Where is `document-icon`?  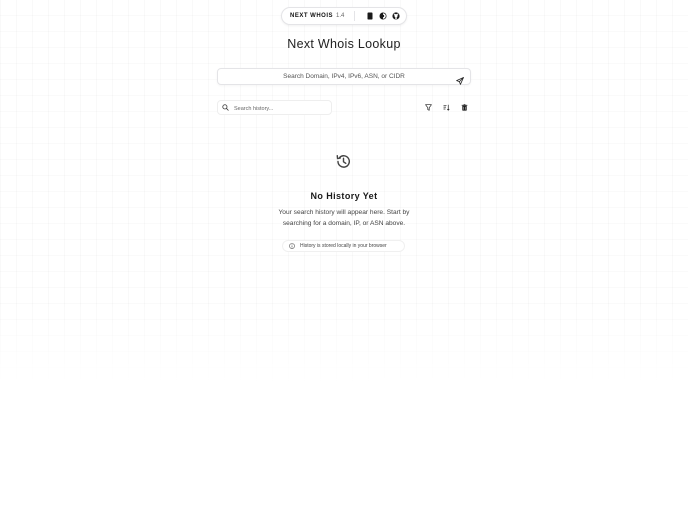
document-icon is located at coordinates (370, 16).